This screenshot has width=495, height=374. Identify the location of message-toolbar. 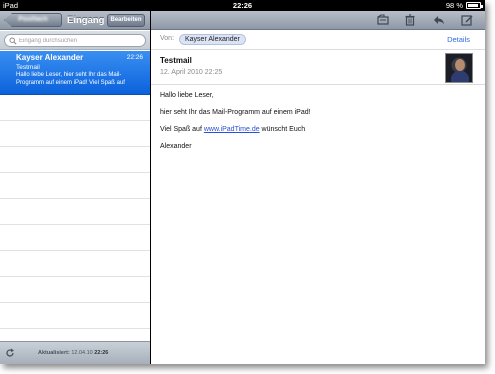
(318, 20).